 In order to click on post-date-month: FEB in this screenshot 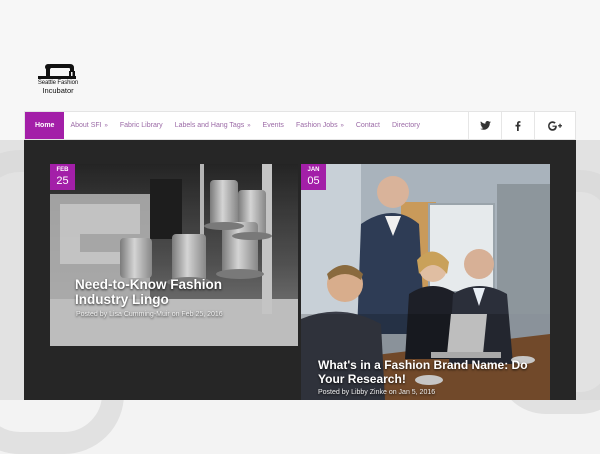, I will do `click(62, 170)`.